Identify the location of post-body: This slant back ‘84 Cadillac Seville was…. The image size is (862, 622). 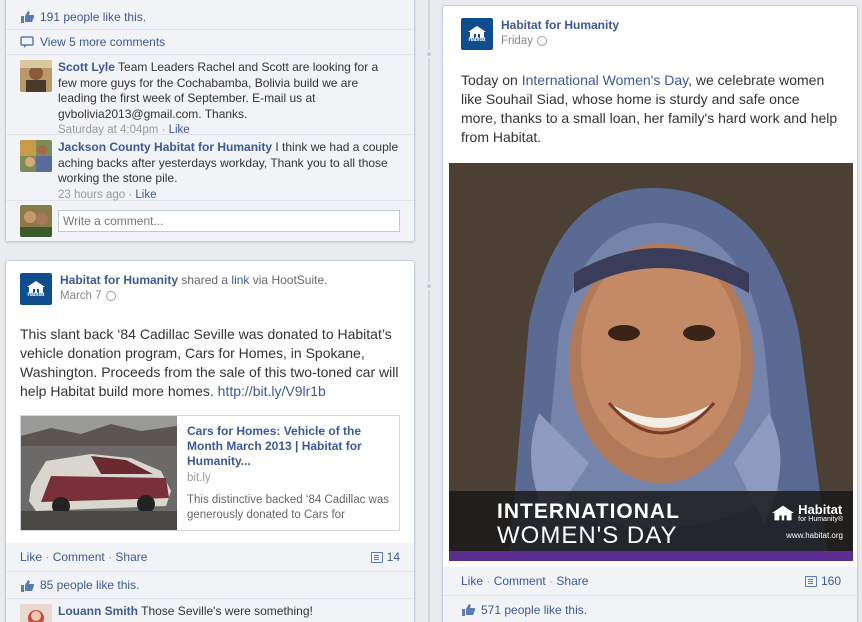
(210, 363).